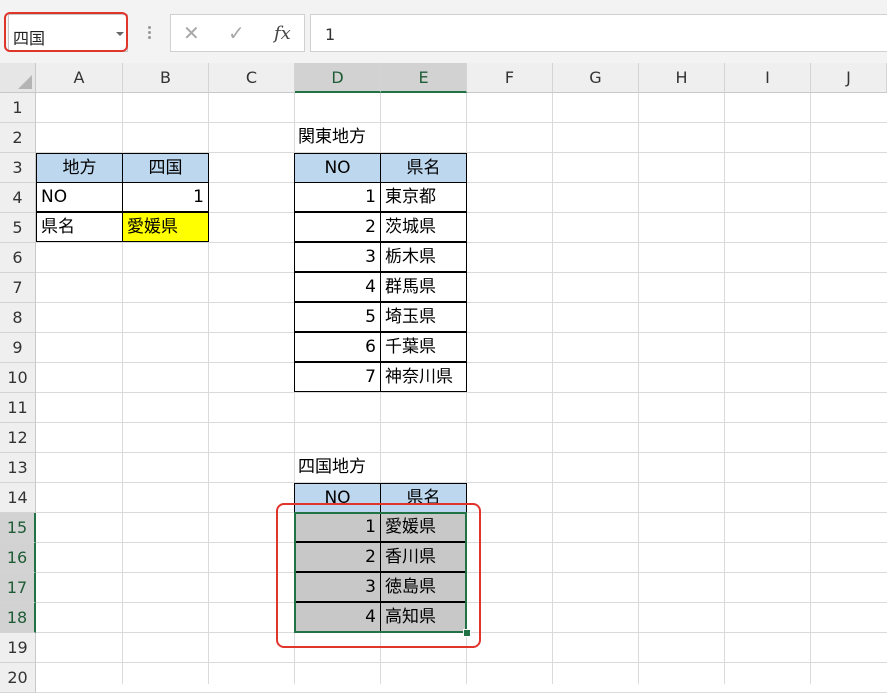 The width and height of the screenshot is (887, 693). What do you see at coordinates (337, 557) in the screenshot?
I see `shikoku-row-no: 2` at bounding box center [337, 557].